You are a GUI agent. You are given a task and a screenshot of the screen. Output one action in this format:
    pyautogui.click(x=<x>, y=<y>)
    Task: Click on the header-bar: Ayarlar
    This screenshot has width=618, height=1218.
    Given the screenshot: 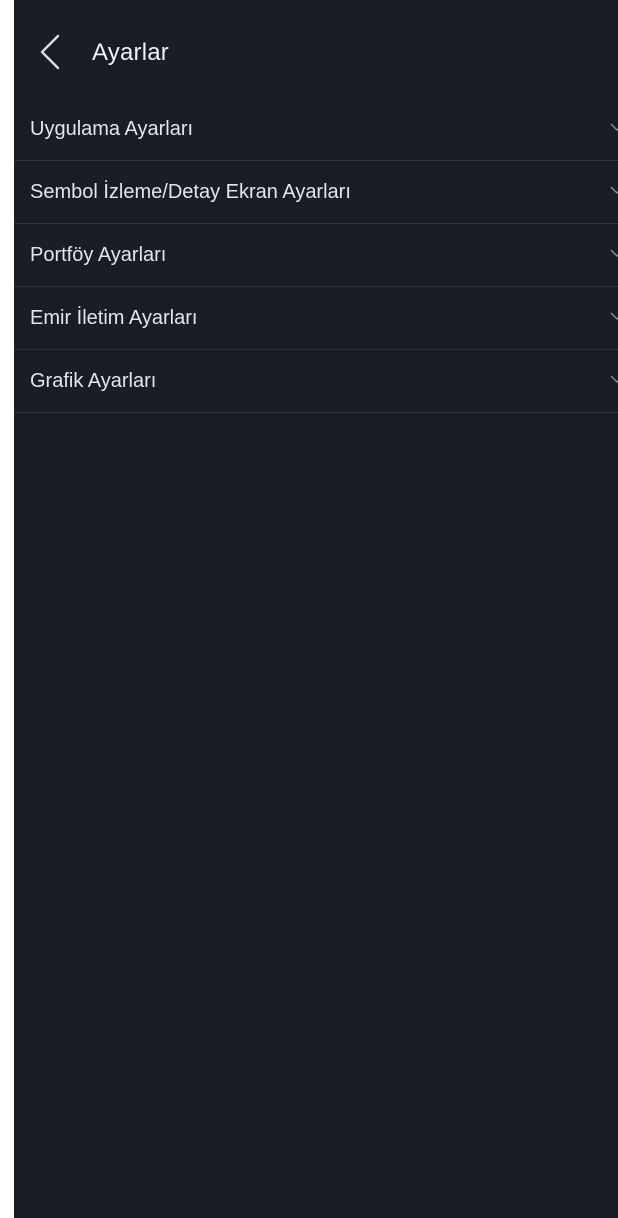 What is the action you would take?
    pyautogui.click(x=316, y=49)
    